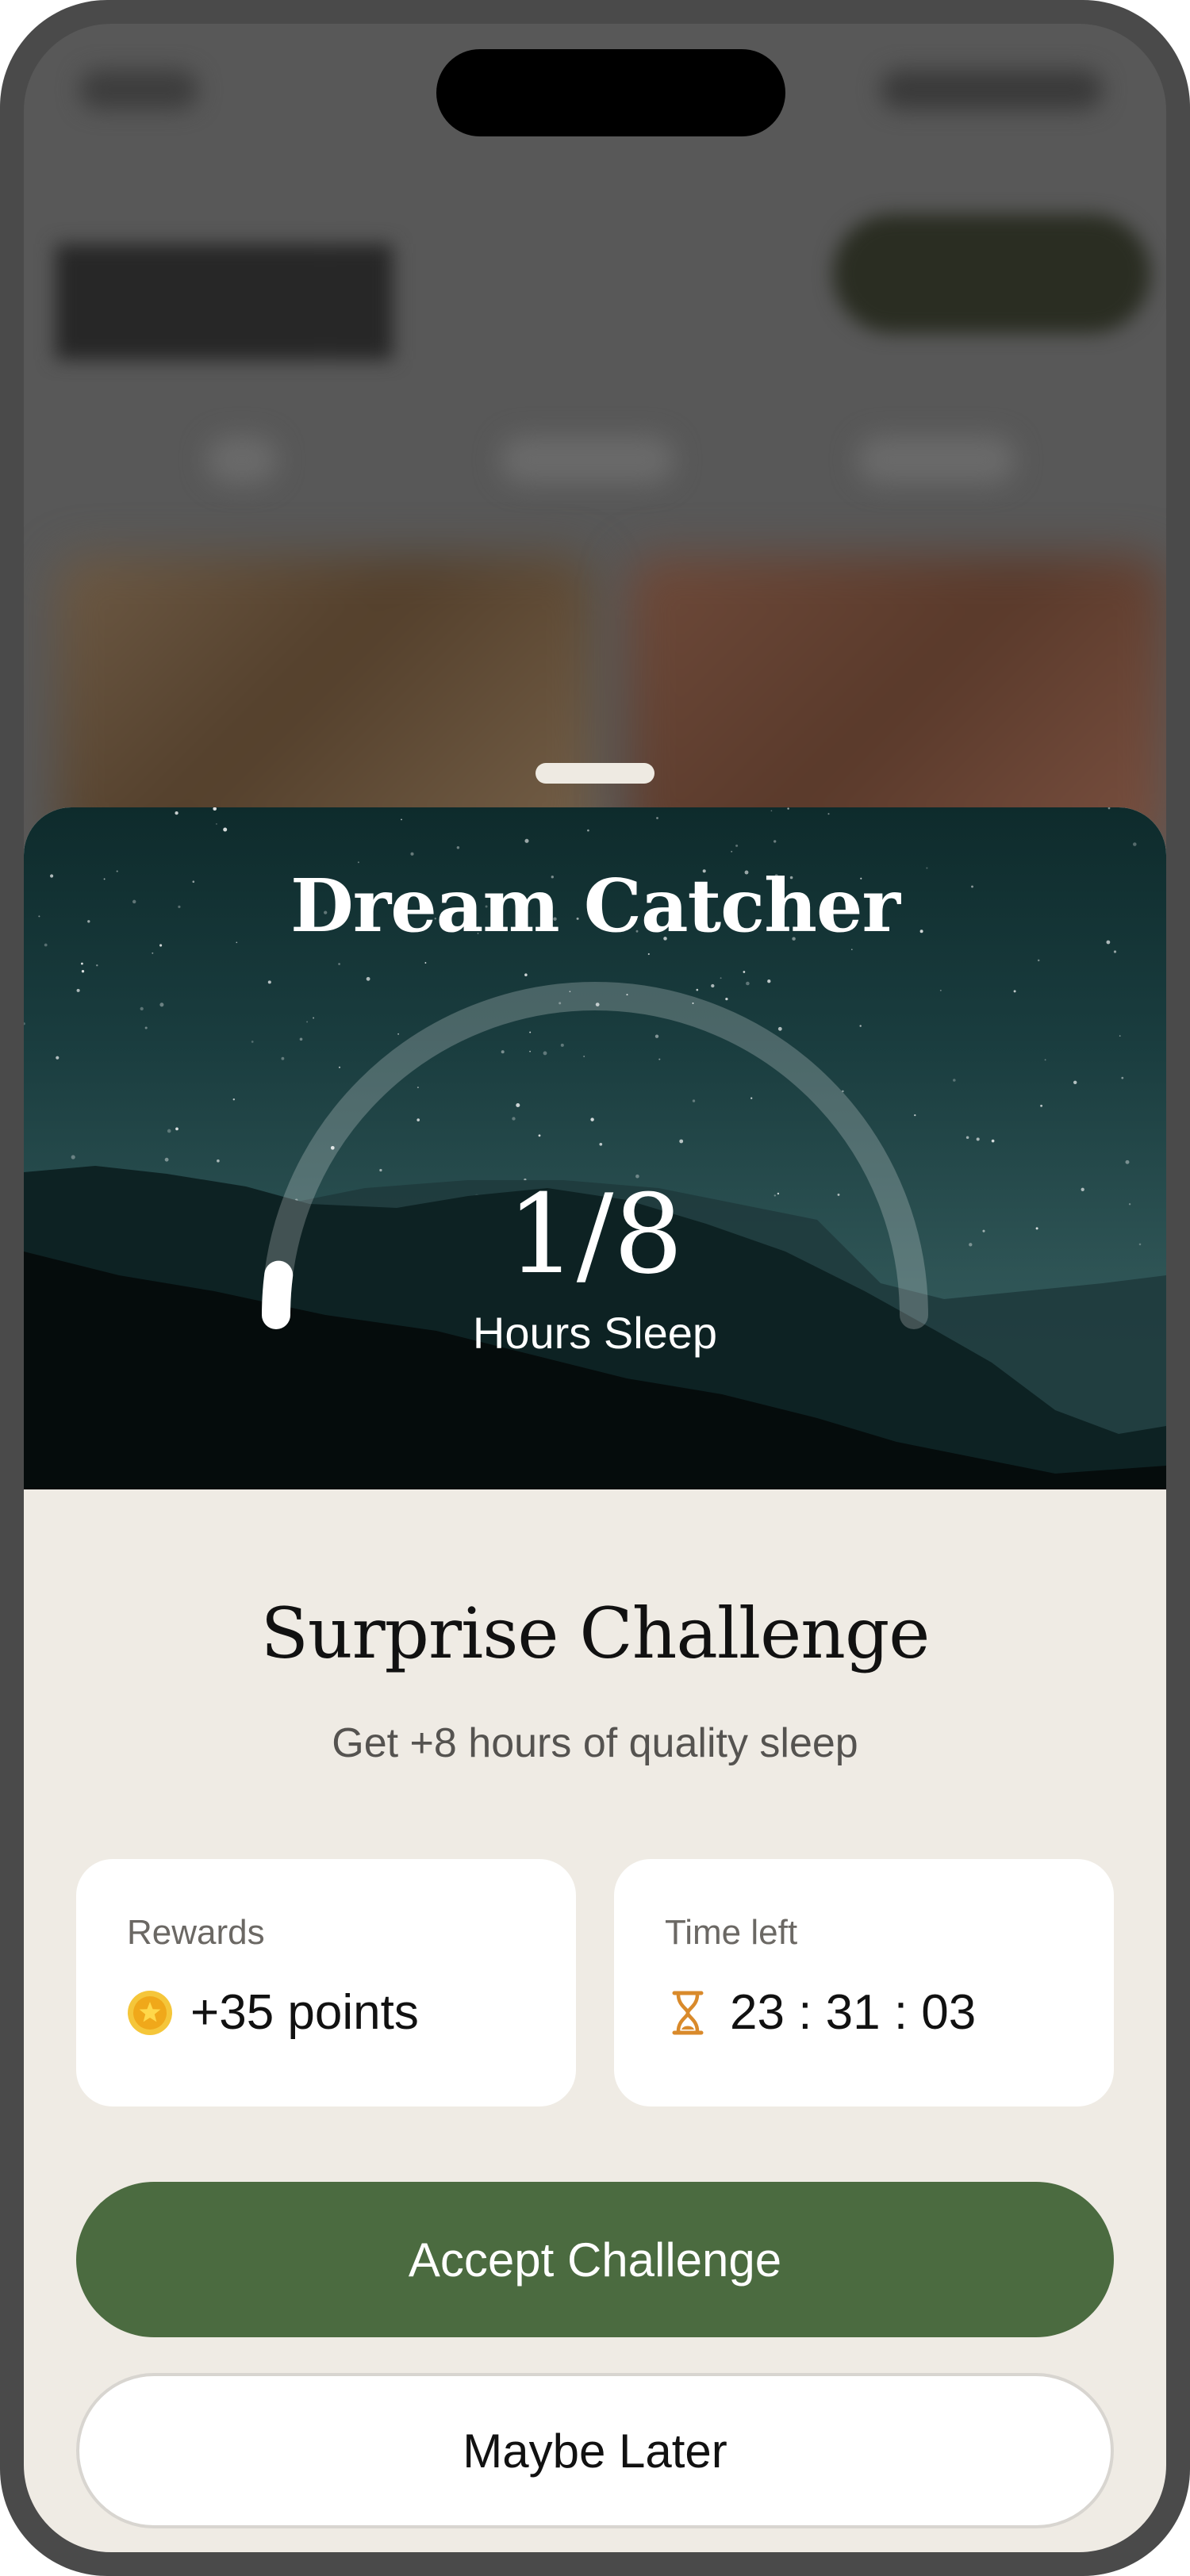 This screenshot has width=1190, height=2576. I want to click on accept-challenge-button: Accept Challenge, so click(595, 2260).